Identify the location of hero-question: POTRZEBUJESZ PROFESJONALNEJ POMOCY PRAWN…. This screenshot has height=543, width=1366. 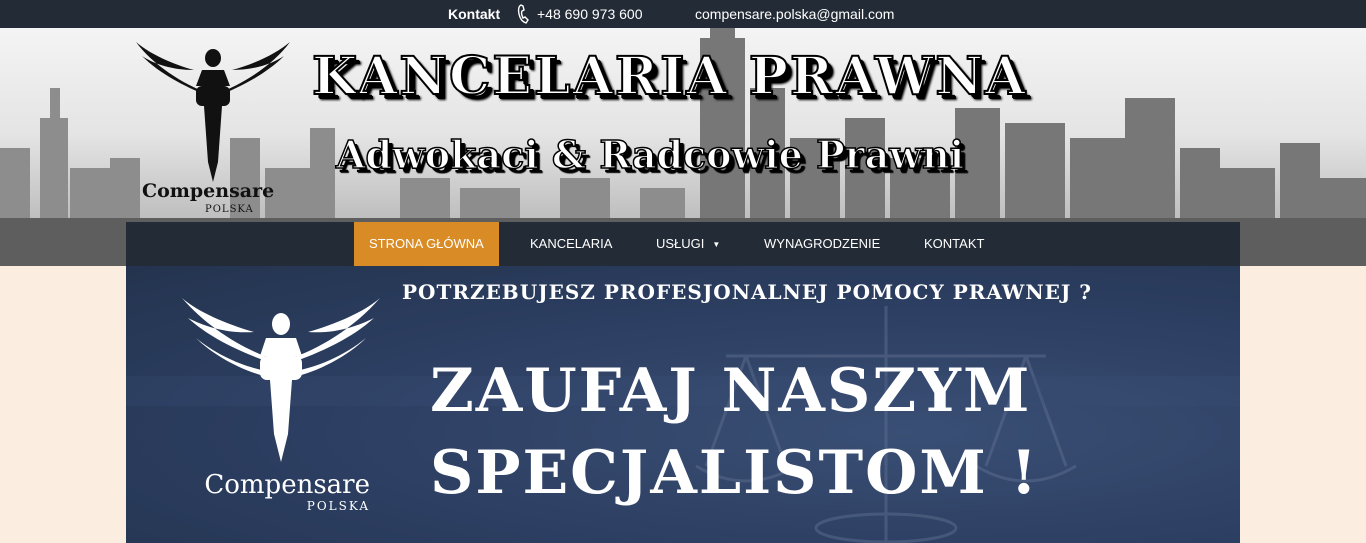
(747, 292).